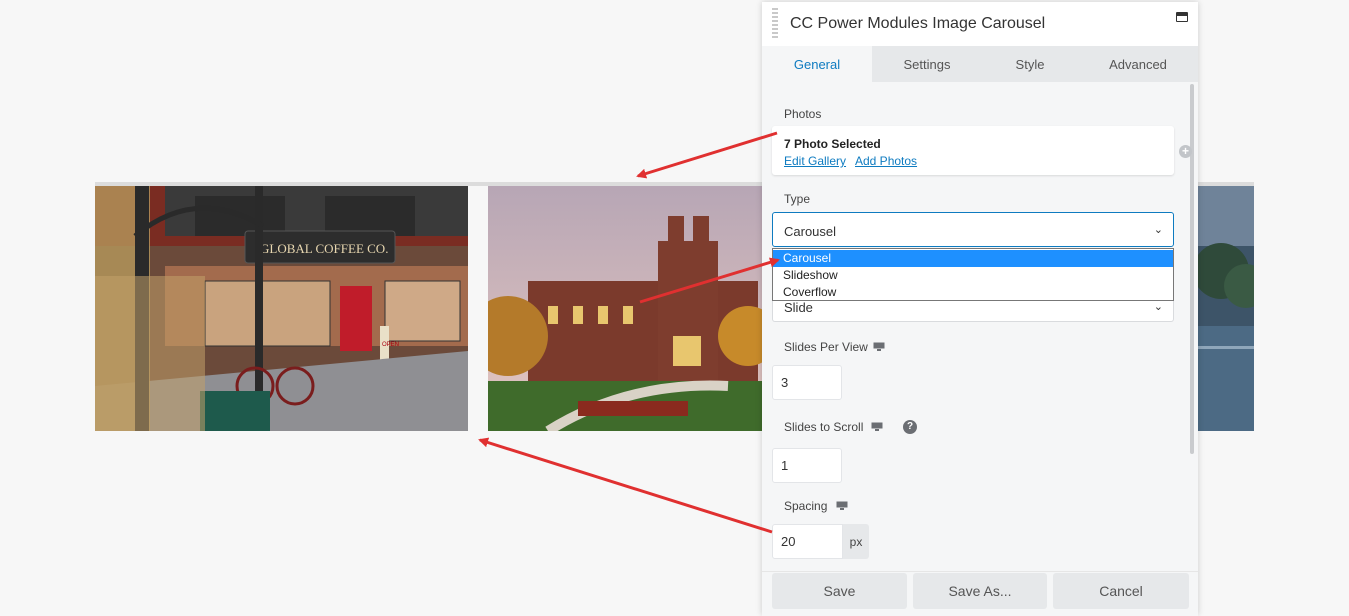 This screenshot has height=616, width=1349. Describe the element at coordinates (629, 332) in the screenshot. I see `annotation-arrows` at that location.